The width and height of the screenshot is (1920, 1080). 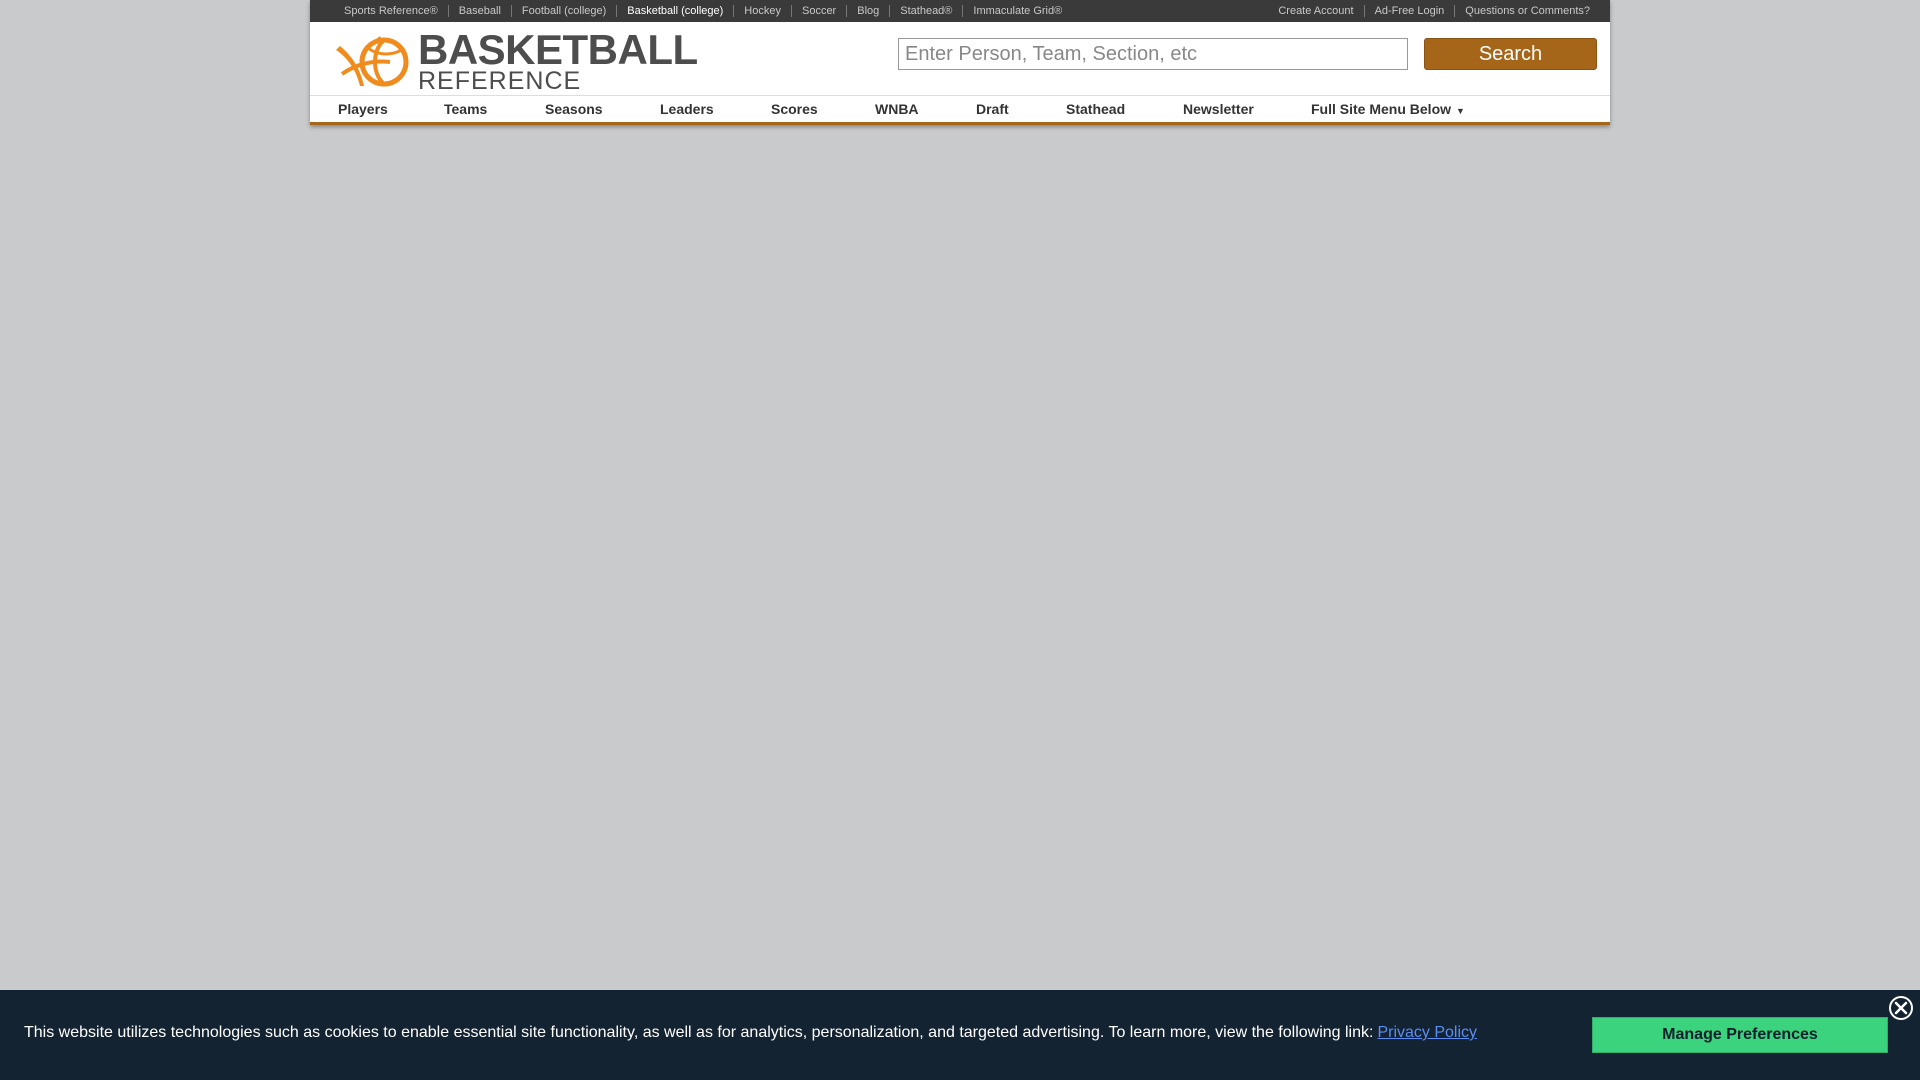 I want to click on close-icon, so click(x=1901, y=1008).